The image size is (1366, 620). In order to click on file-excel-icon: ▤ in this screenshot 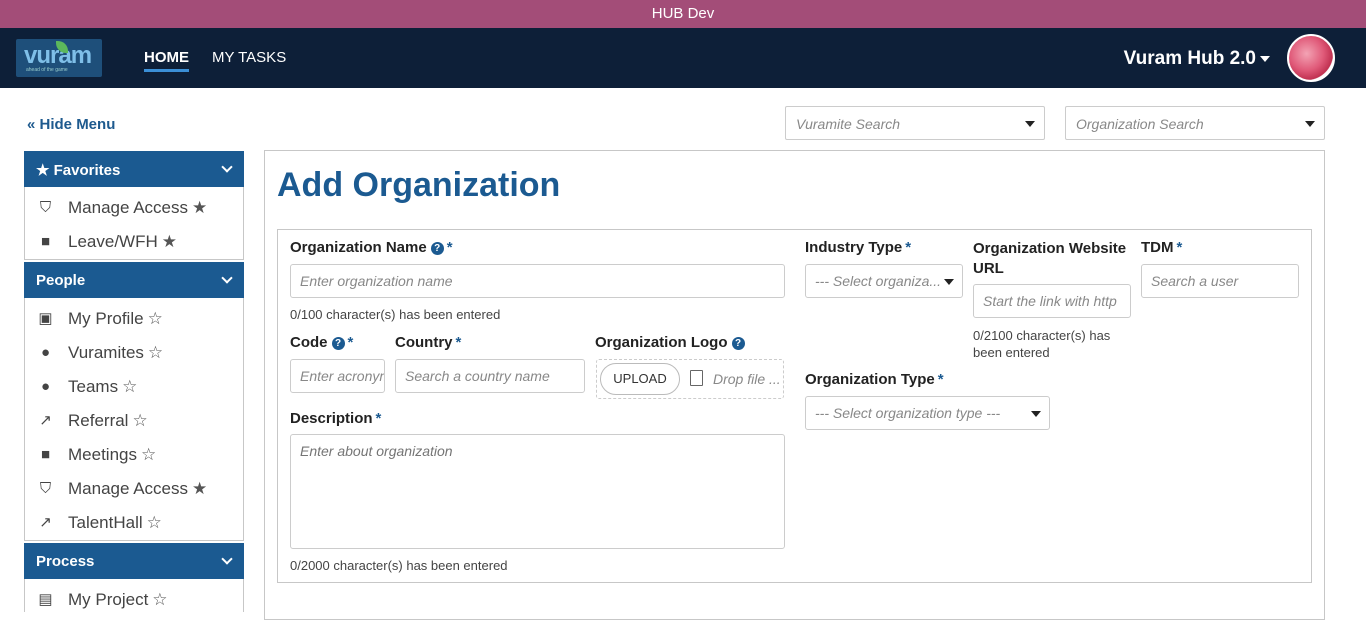, I will do `click(45, 599)`.